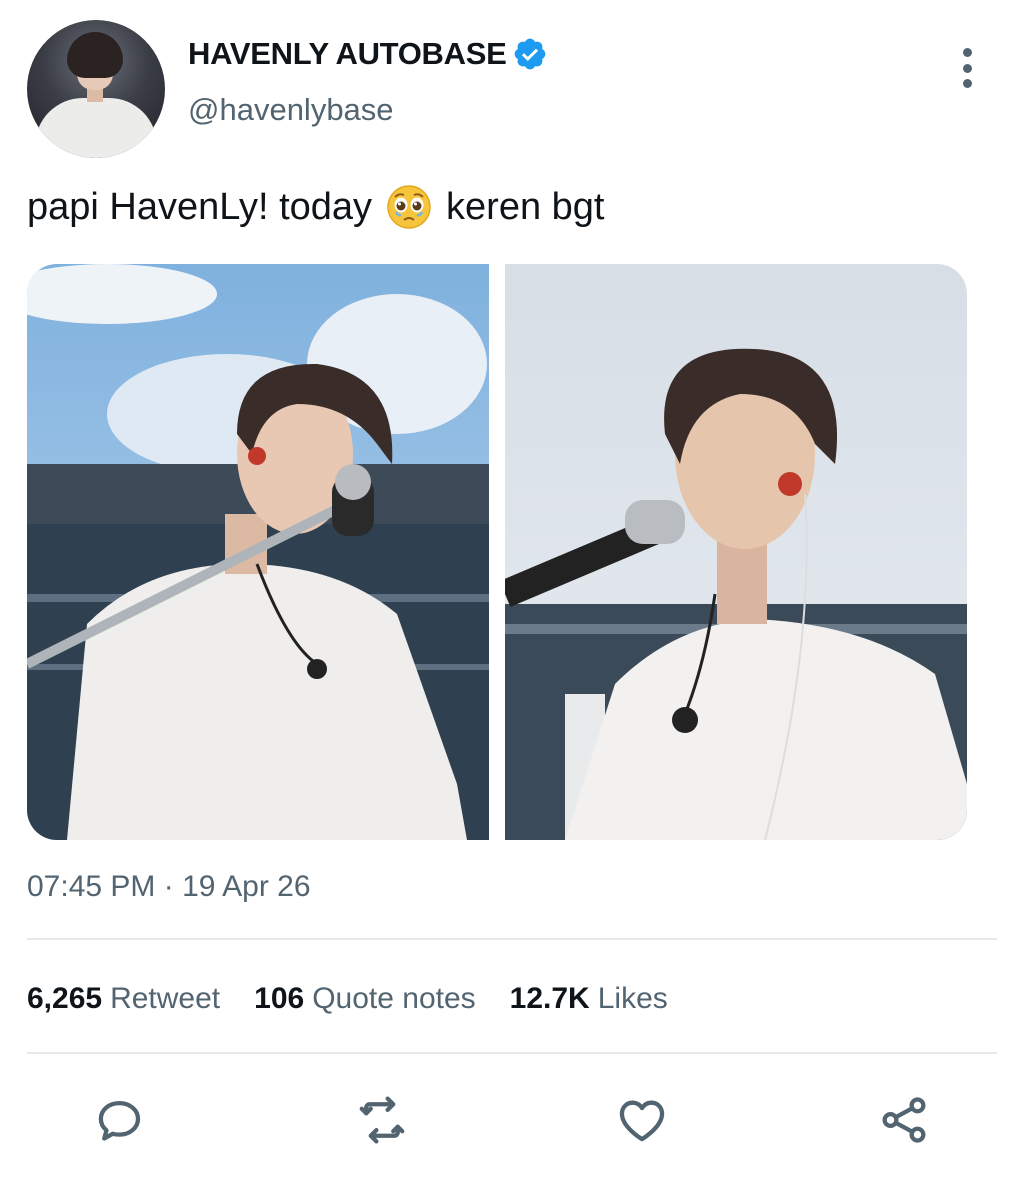 The image size is (1024, 1200). Describe the element at coordinates (96, 89) in the screenshot. I see `avatar` at that location.